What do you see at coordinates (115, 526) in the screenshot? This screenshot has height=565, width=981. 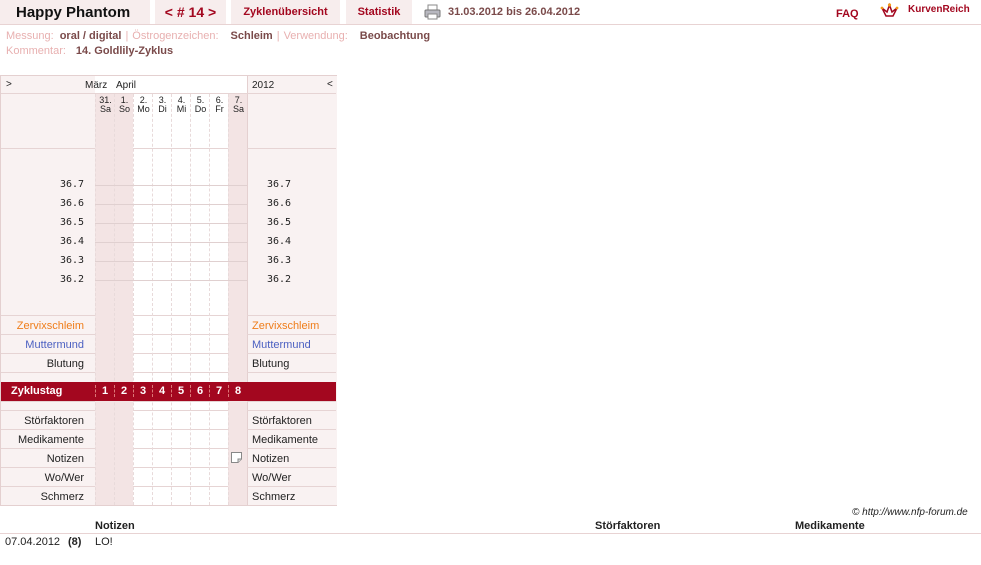 I see `column-header-notes: Notizen` at bounding box center [115, 526].